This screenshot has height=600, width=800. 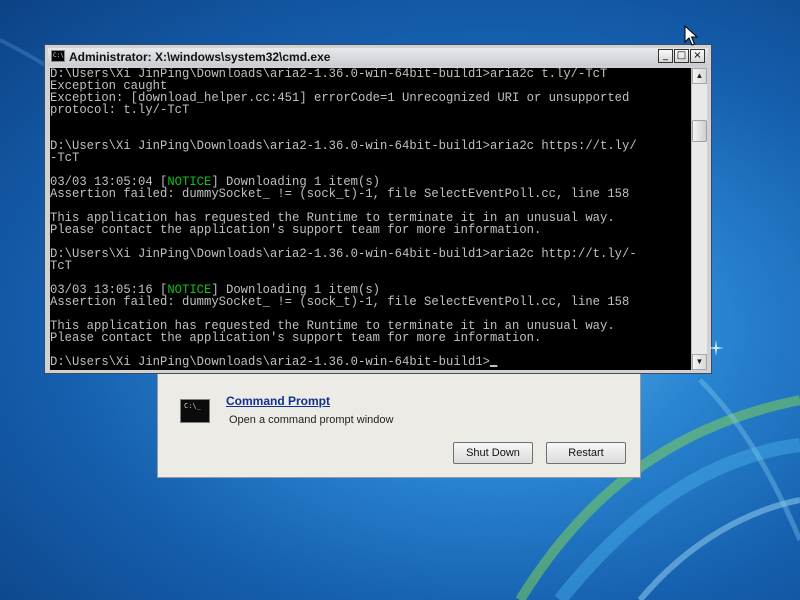 What do you see at coordinates (699, 362) in the screenshot?
I see `scroll-down-arrow-icon: ▼` at bounding box center [699, 362].